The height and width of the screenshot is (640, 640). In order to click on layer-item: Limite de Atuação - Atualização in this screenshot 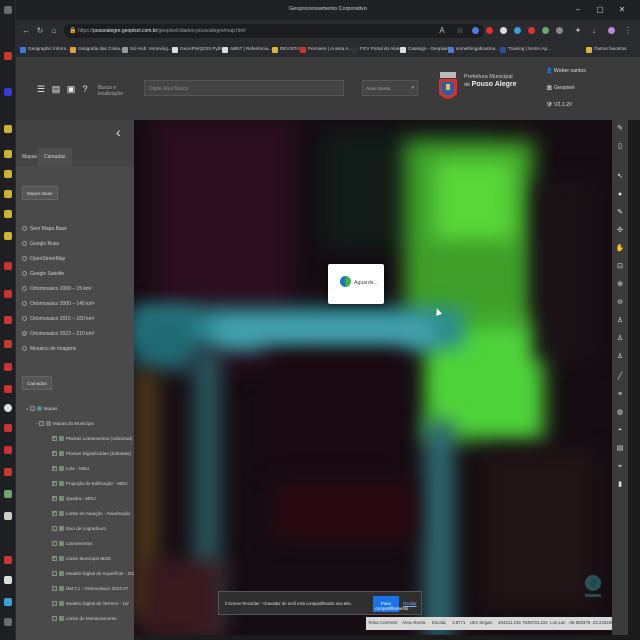, I will do `click(91, 513)`.